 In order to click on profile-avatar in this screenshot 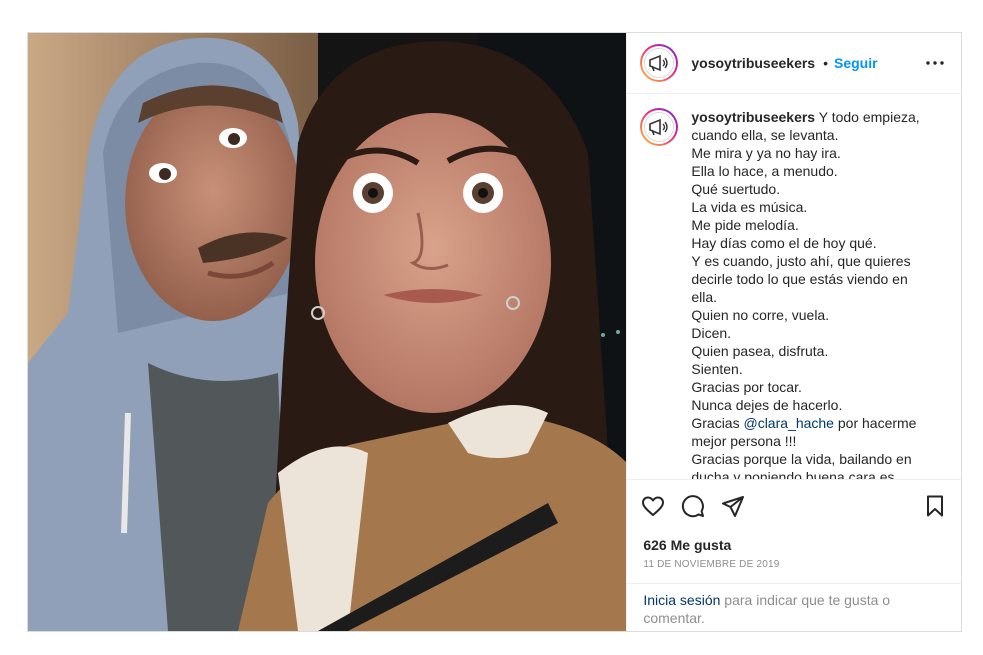, I will do `click(659, 63)`.